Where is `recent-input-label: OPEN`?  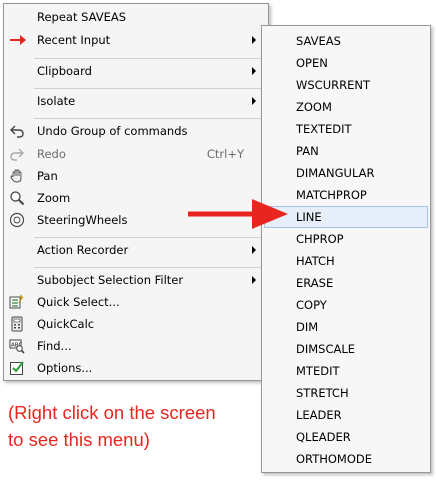 recent-input-label: OPEN is located at coordinates (312, 63).